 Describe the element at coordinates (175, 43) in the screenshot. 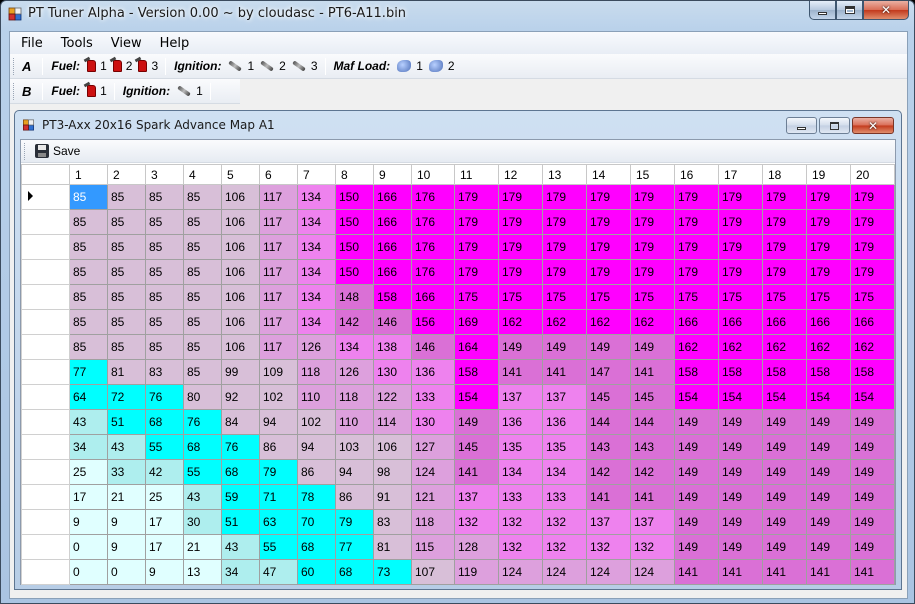

I see `menu-help: Help` at that location.